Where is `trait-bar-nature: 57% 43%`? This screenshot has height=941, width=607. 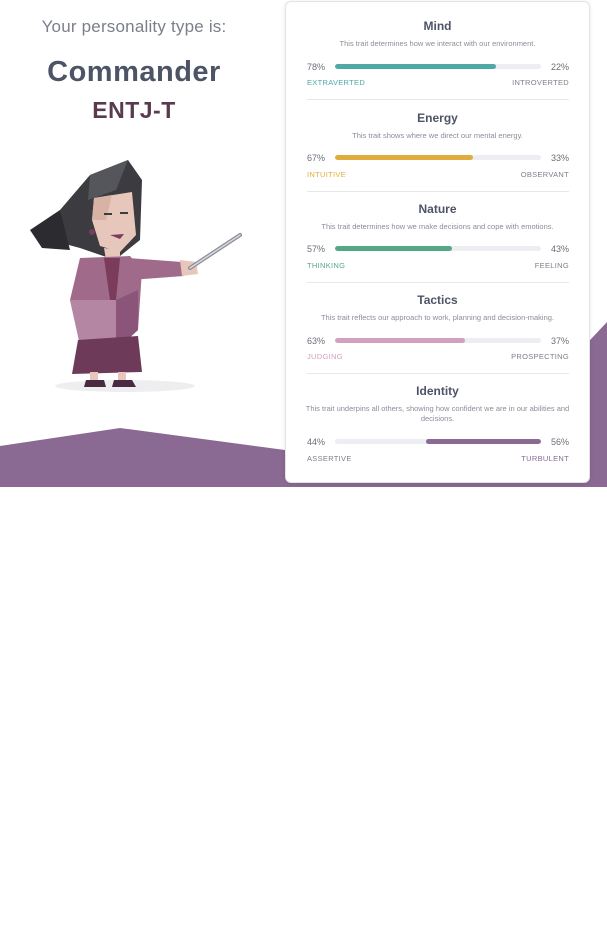 trait-bar-nature: 57% 43% is located at coordinates (438, 249).